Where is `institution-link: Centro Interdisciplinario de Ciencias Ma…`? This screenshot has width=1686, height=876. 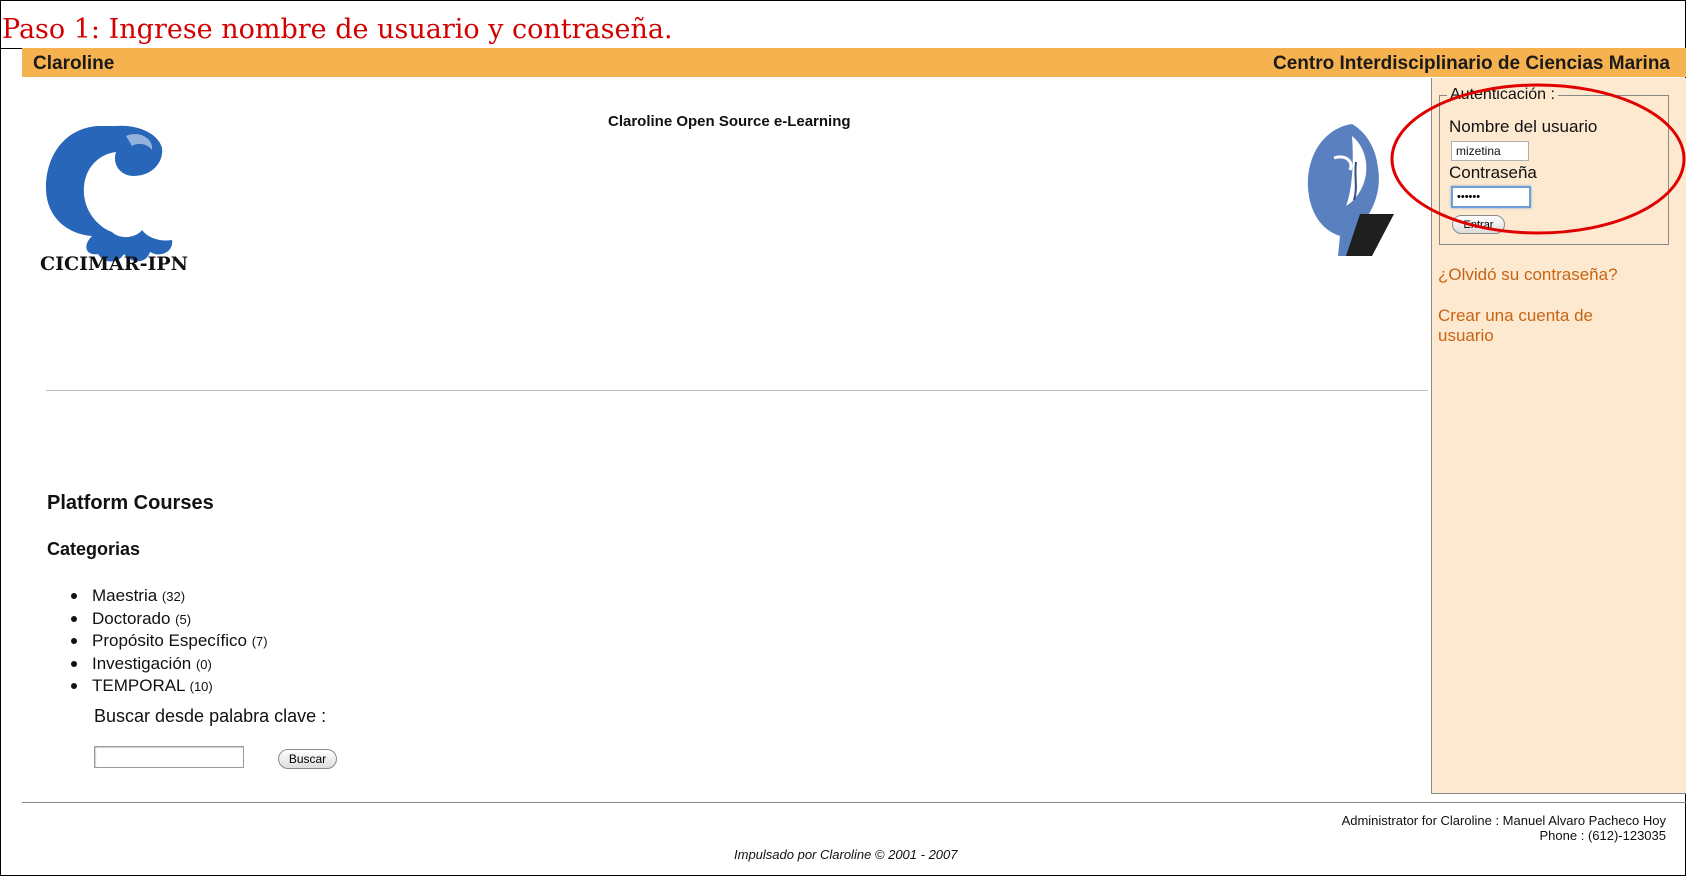 institution-link: Centro Interdisciplinario de Ciencias Ma… is located at coordinates (1471, 64).